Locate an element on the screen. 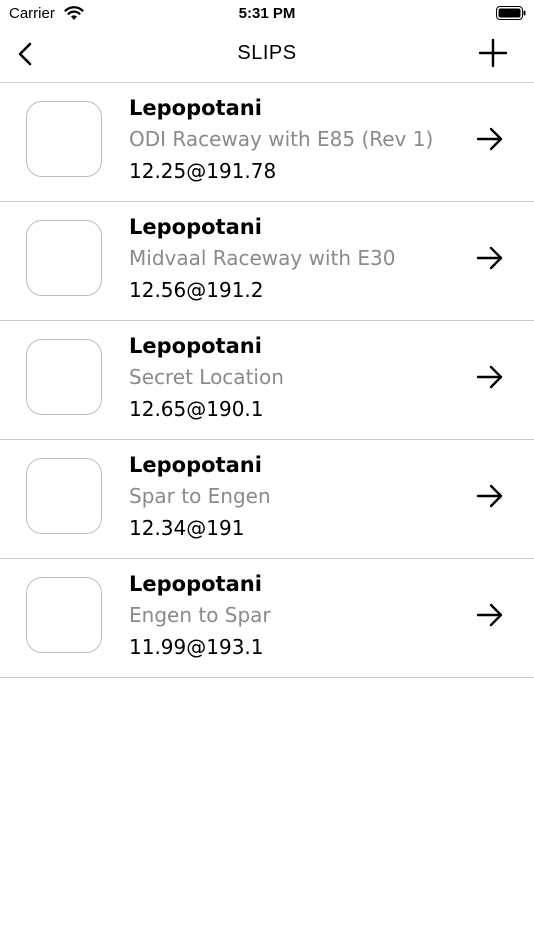  slip-row: Lepopotani Spar to Engen 12.34@191 is located at coordinates (267, 499).